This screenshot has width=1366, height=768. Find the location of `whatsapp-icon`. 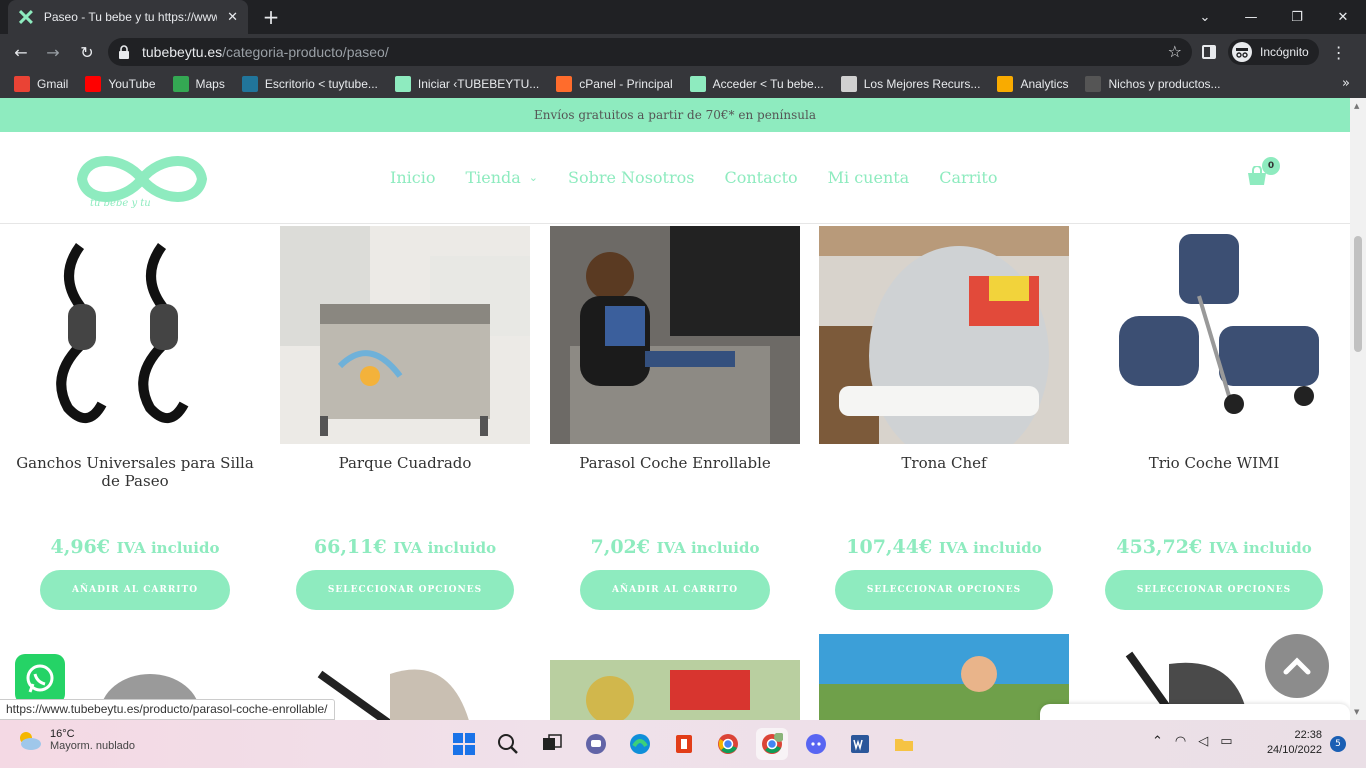

whatsapp-icon is located at coordinates (40, 678).